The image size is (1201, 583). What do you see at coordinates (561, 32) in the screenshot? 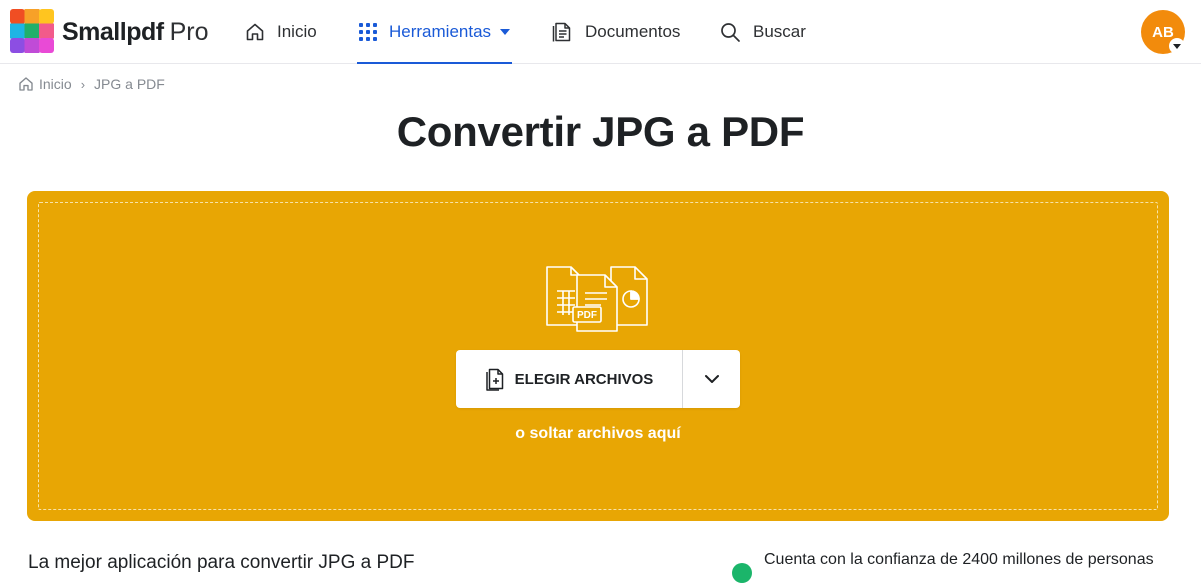
I see `documents-icon` at bounding box center [561, 32].